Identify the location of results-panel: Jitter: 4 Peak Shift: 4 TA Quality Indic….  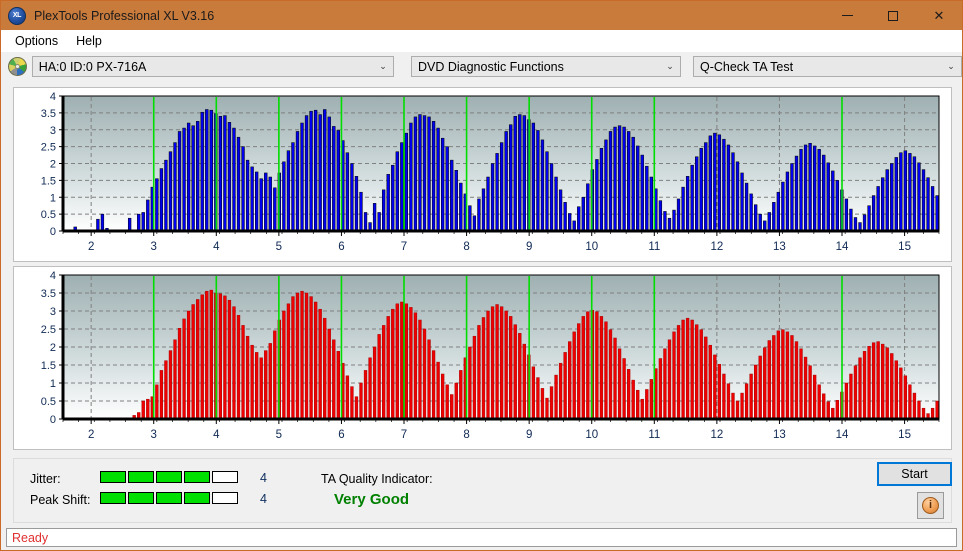
(482, 490).